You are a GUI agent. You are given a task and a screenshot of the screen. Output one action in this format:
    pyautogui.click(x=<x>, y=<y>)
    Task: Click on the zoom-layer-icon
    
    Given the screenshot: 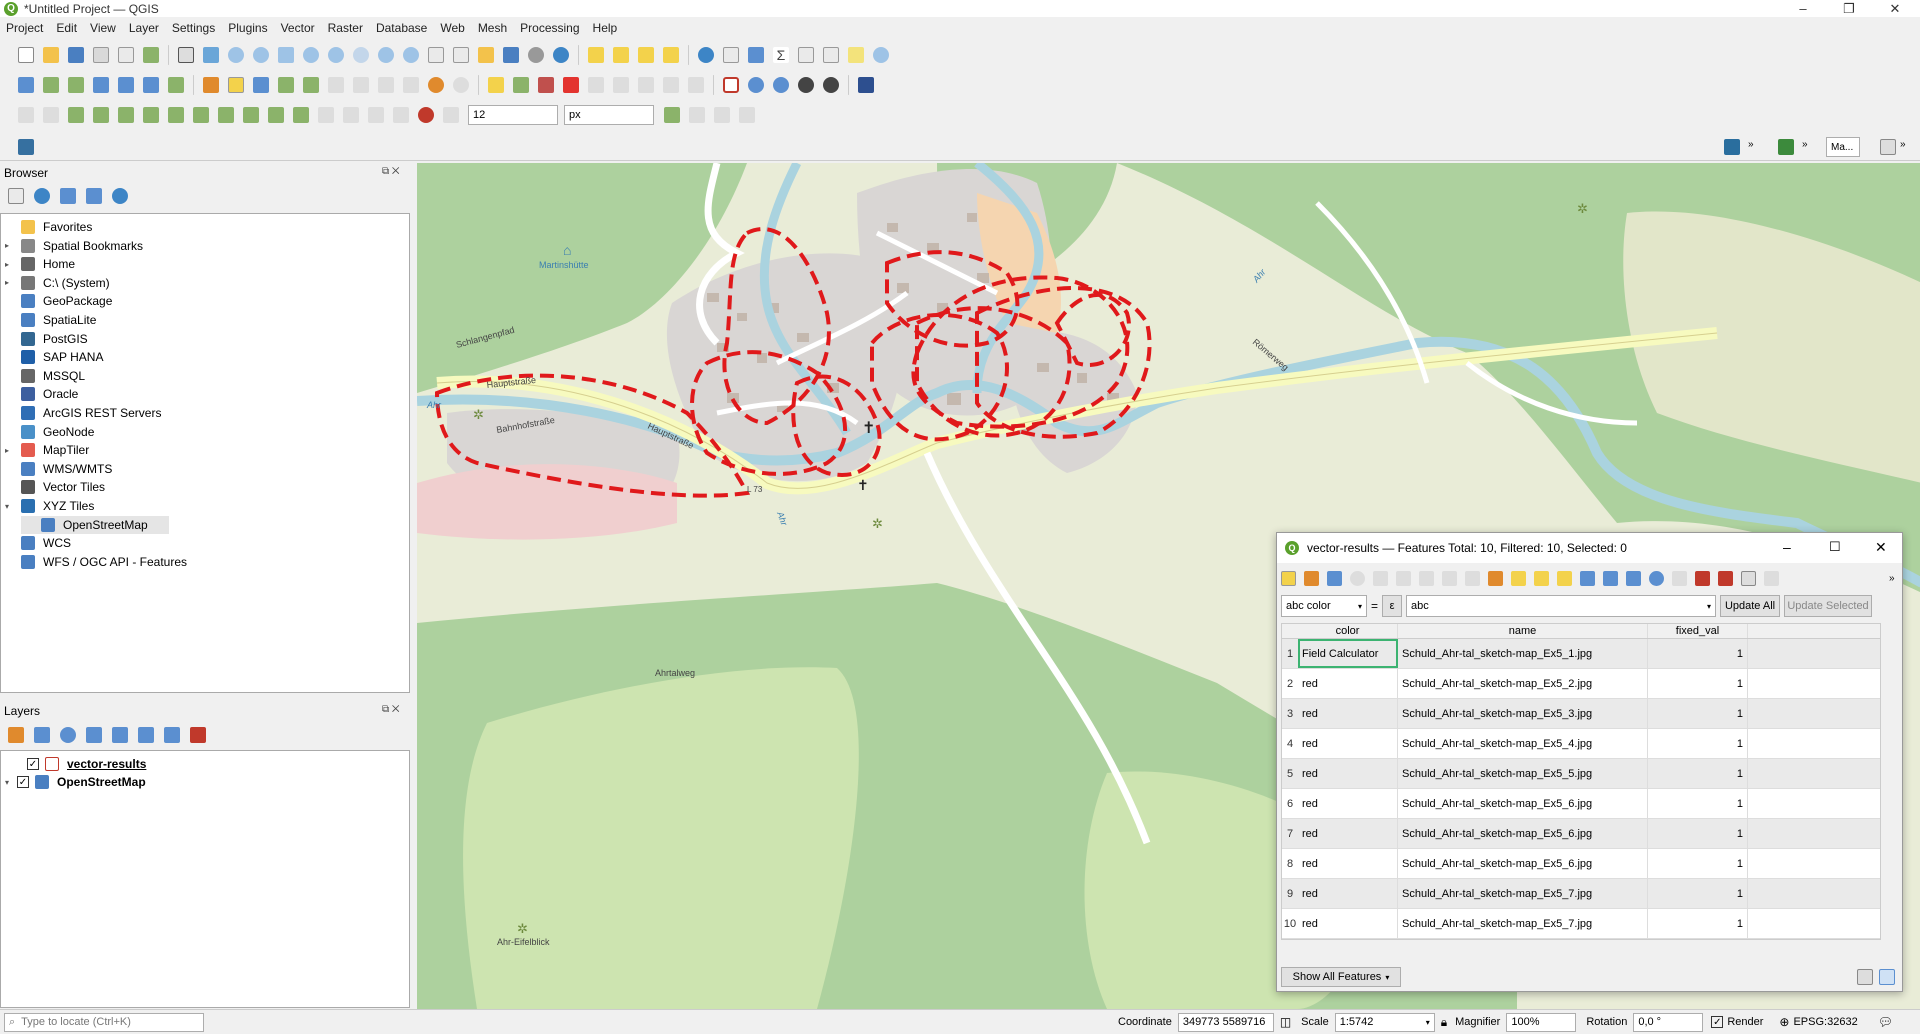 What is the action you would take?
    pyautogui.click(x=336, y=55)
    